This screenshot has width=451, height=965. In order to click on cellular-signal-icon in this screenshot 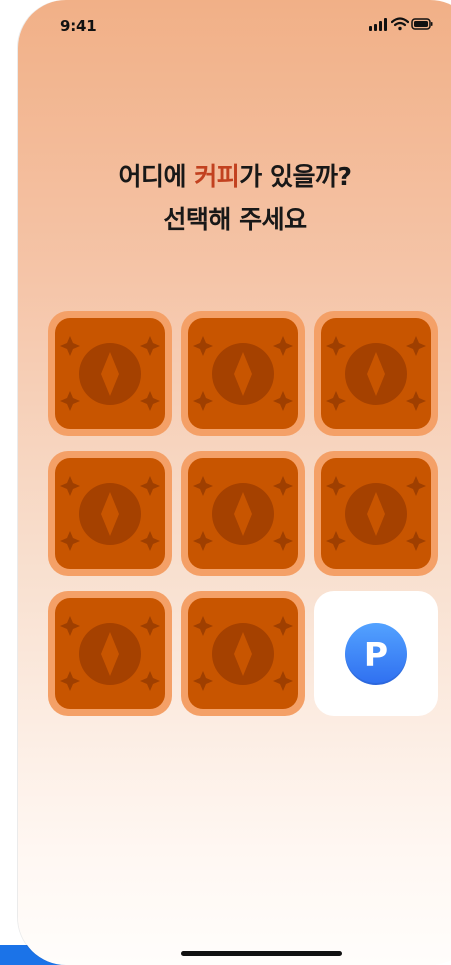, I will do `click(378, 24)`.